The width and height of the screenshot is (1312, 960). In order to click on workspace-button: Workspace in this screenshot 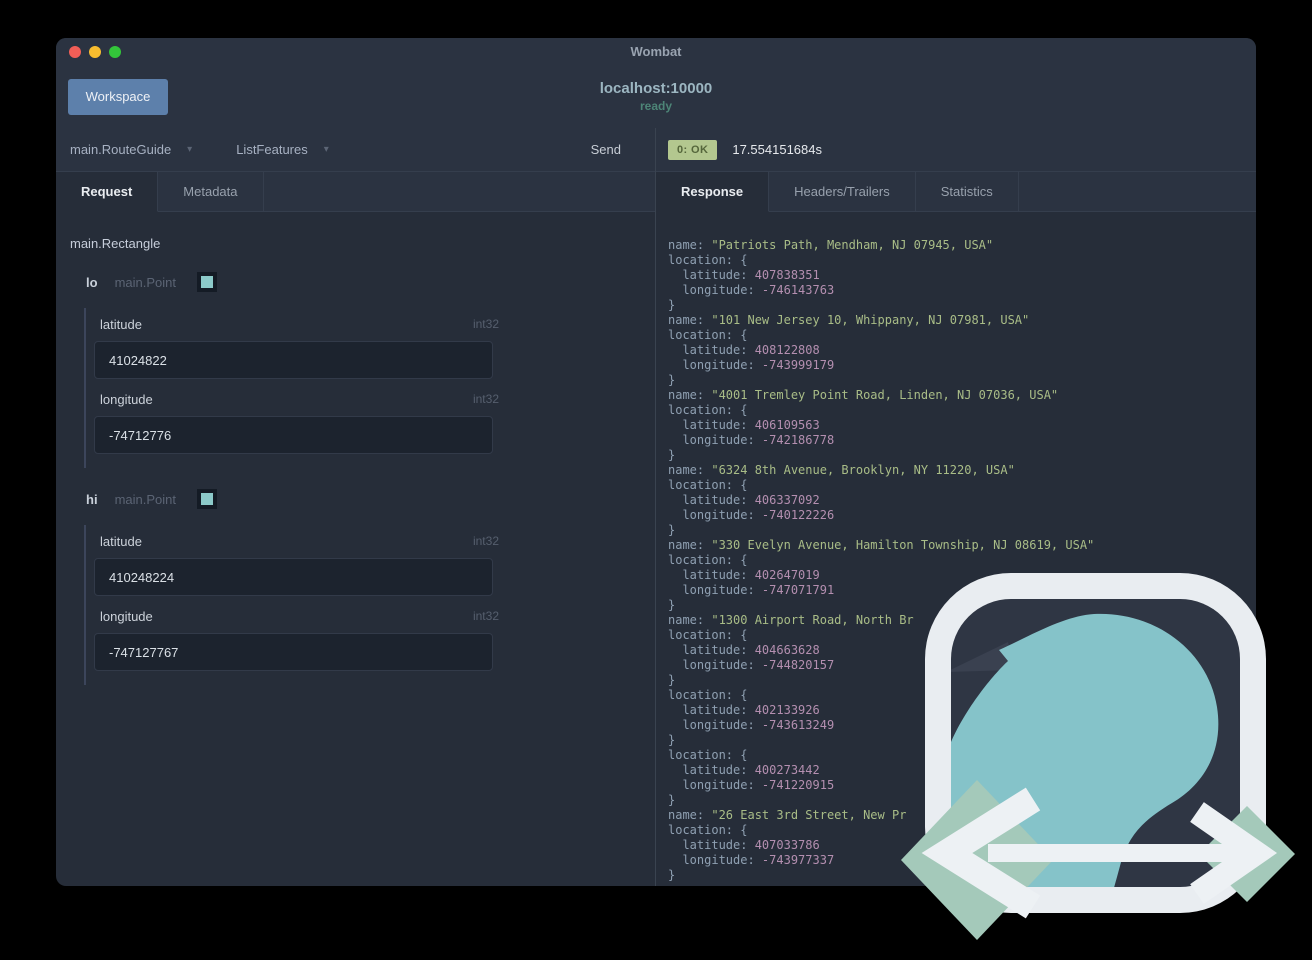, I will do `click(118, 96)`.